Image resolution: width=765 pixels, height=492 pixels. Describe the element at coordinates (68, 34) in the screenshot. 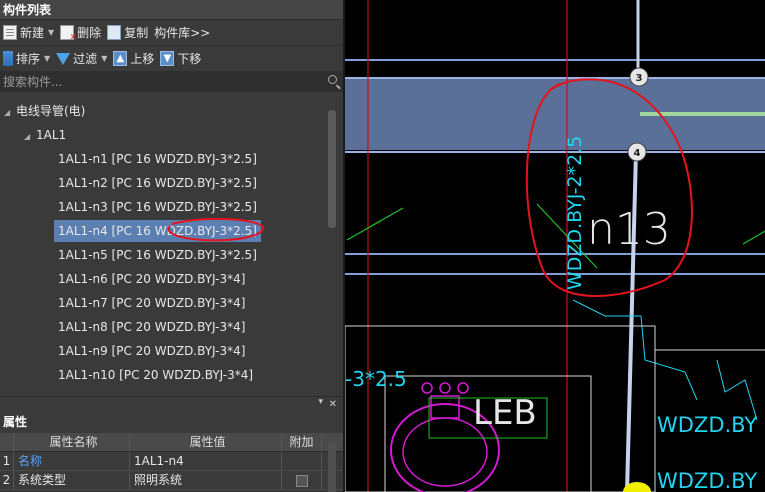

I see `delete-icon` at that location.